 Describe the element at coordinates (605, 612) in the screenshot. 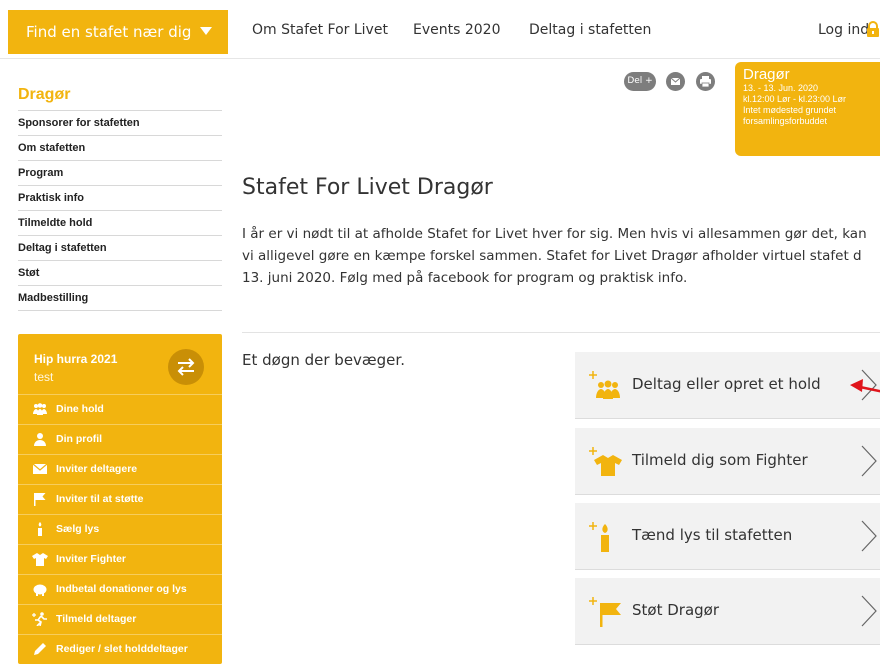

I see `flag-plus-icon` at that location.